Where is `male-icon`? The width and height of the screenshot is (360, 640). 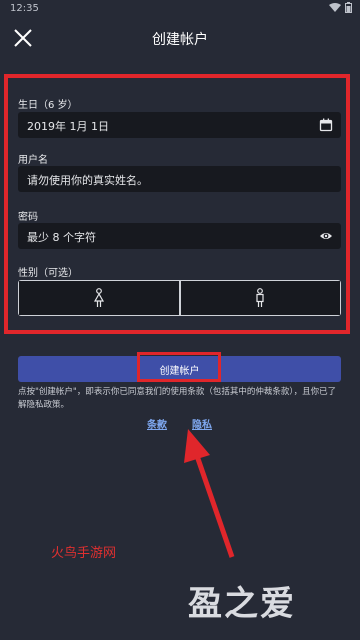 male-icon is located at coordinates (260, 297).